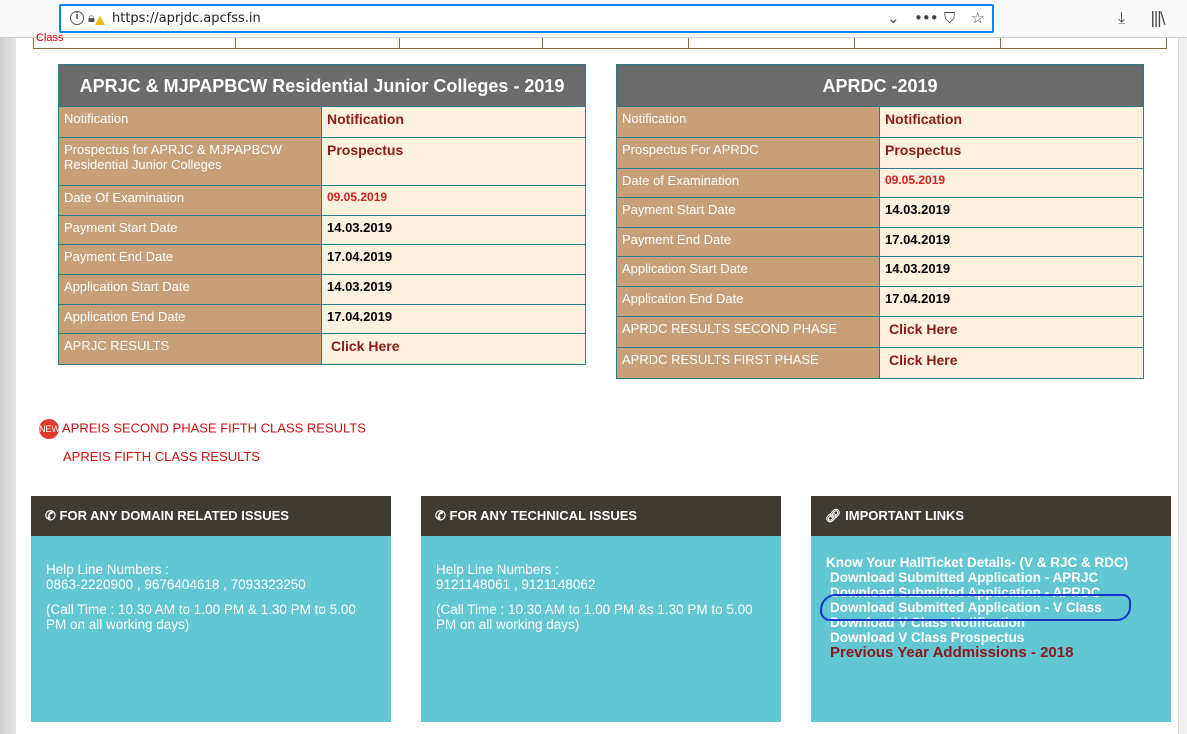 Image resolution: width=1187 pixels, height=734 pixels. I want to click on aprjc-label: Application Start Date, so click(190, 289).